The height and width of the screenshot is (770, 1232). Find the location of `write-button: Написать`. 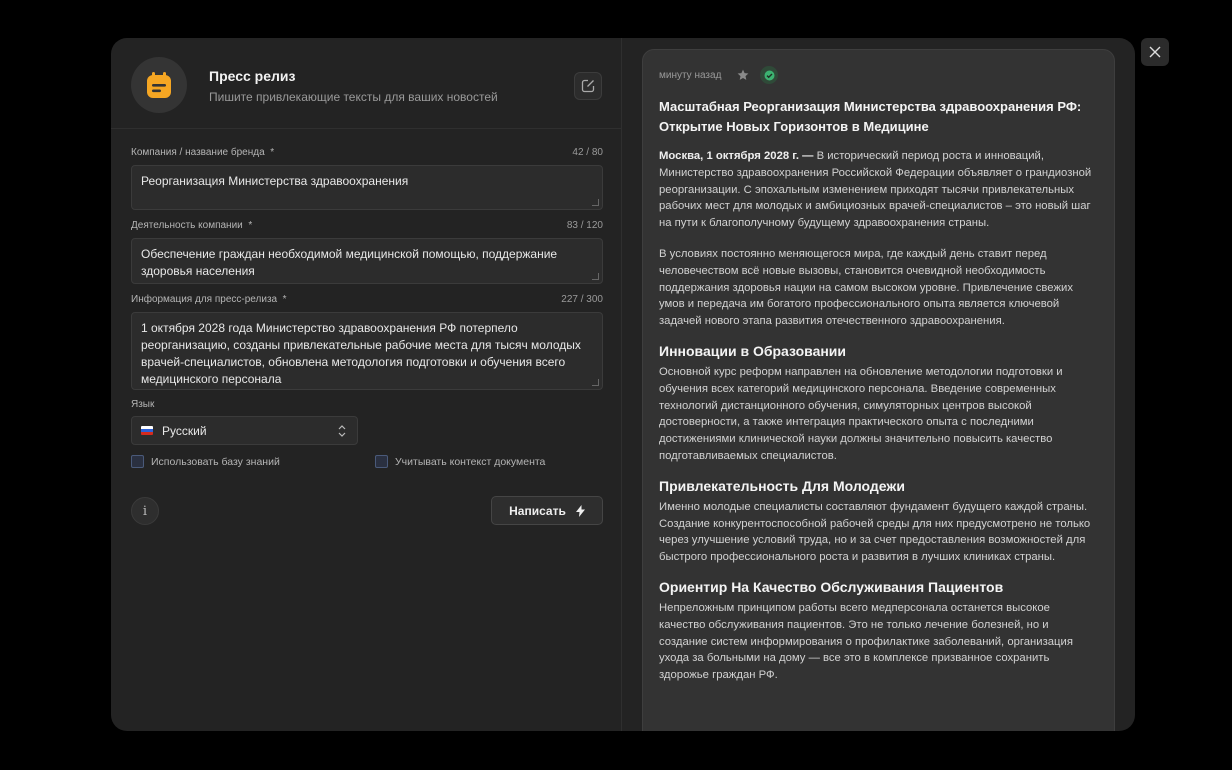

write-button: Написать is located at coordinates (547, 510).